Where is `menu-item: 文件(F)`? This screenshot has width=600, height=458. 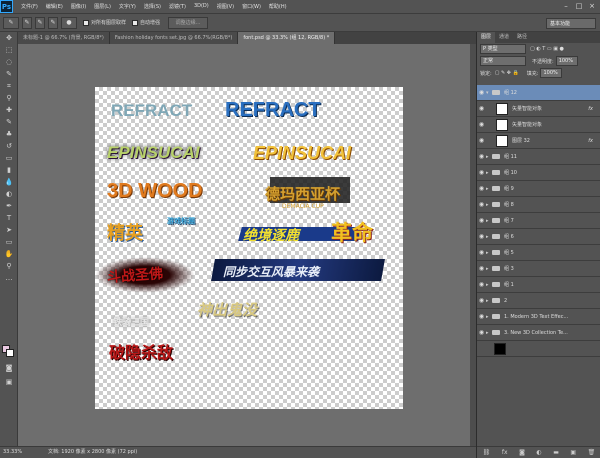
menu-item: 文件(F) is located at coordinates (29, 6).